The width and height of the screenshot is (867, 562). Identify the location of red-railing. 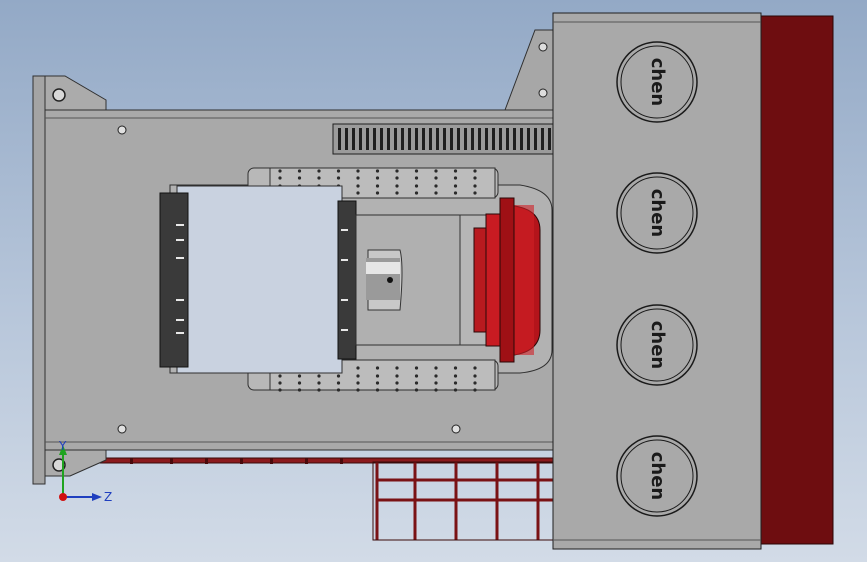
(327, 499).